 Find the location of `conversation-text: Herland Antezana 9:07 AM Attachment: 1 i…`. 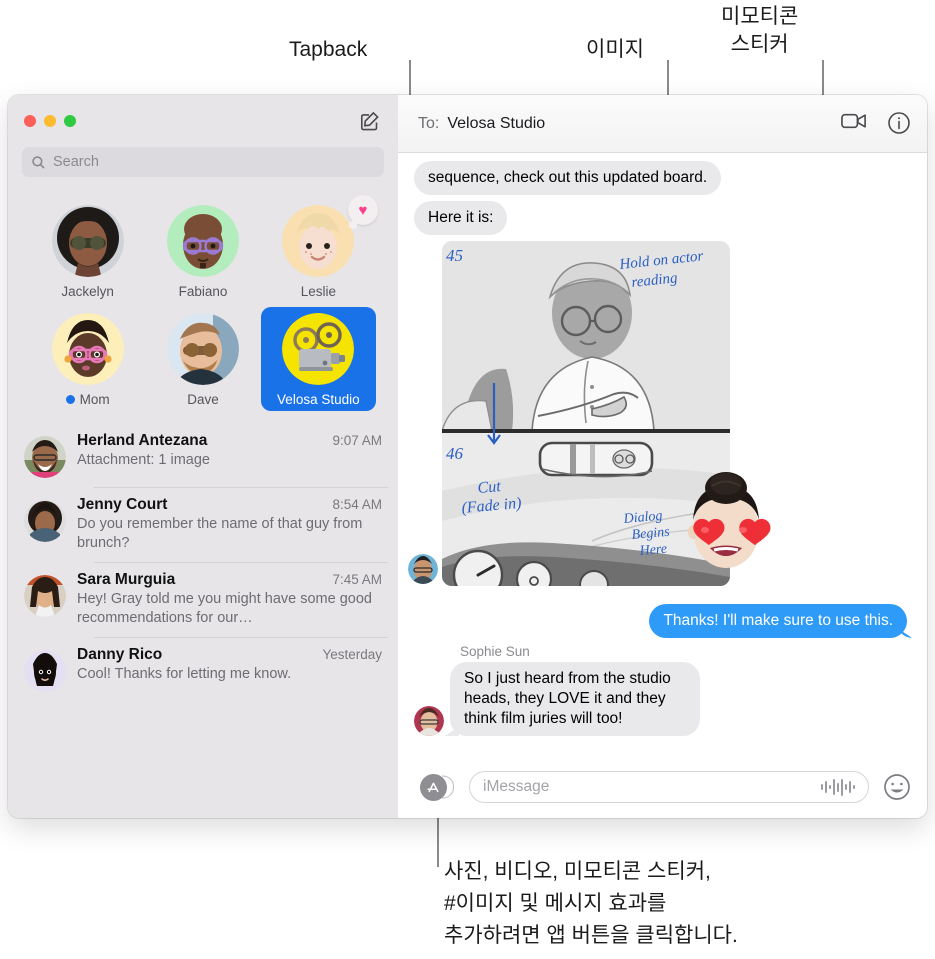

conversation-text: Herland Antezana 9:07 AM Attachment: 1 i… is located at coordinates (229, 455).